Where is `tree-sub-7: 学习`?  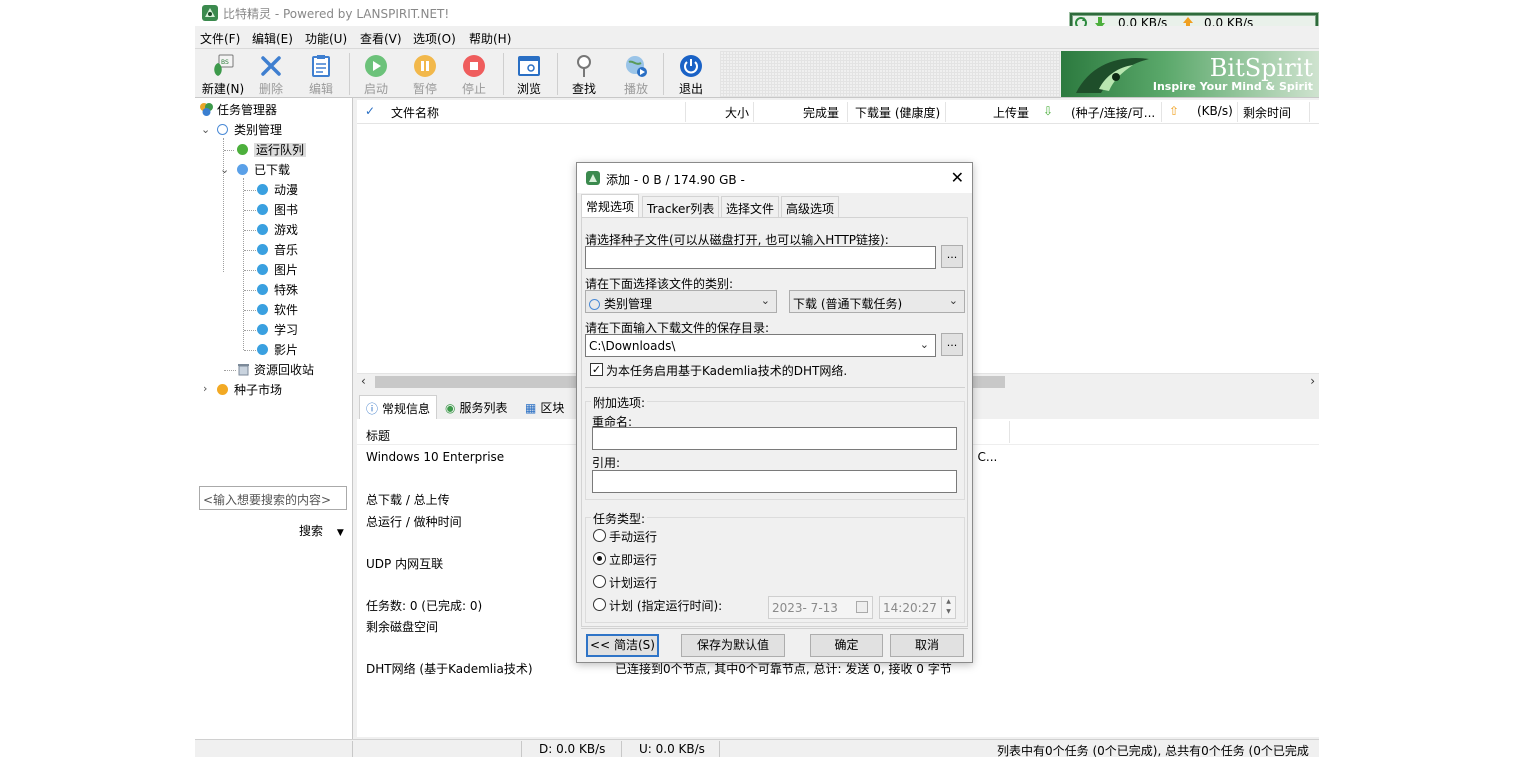
tree-sub-7: 学习 is located at coordinates (277, 330).